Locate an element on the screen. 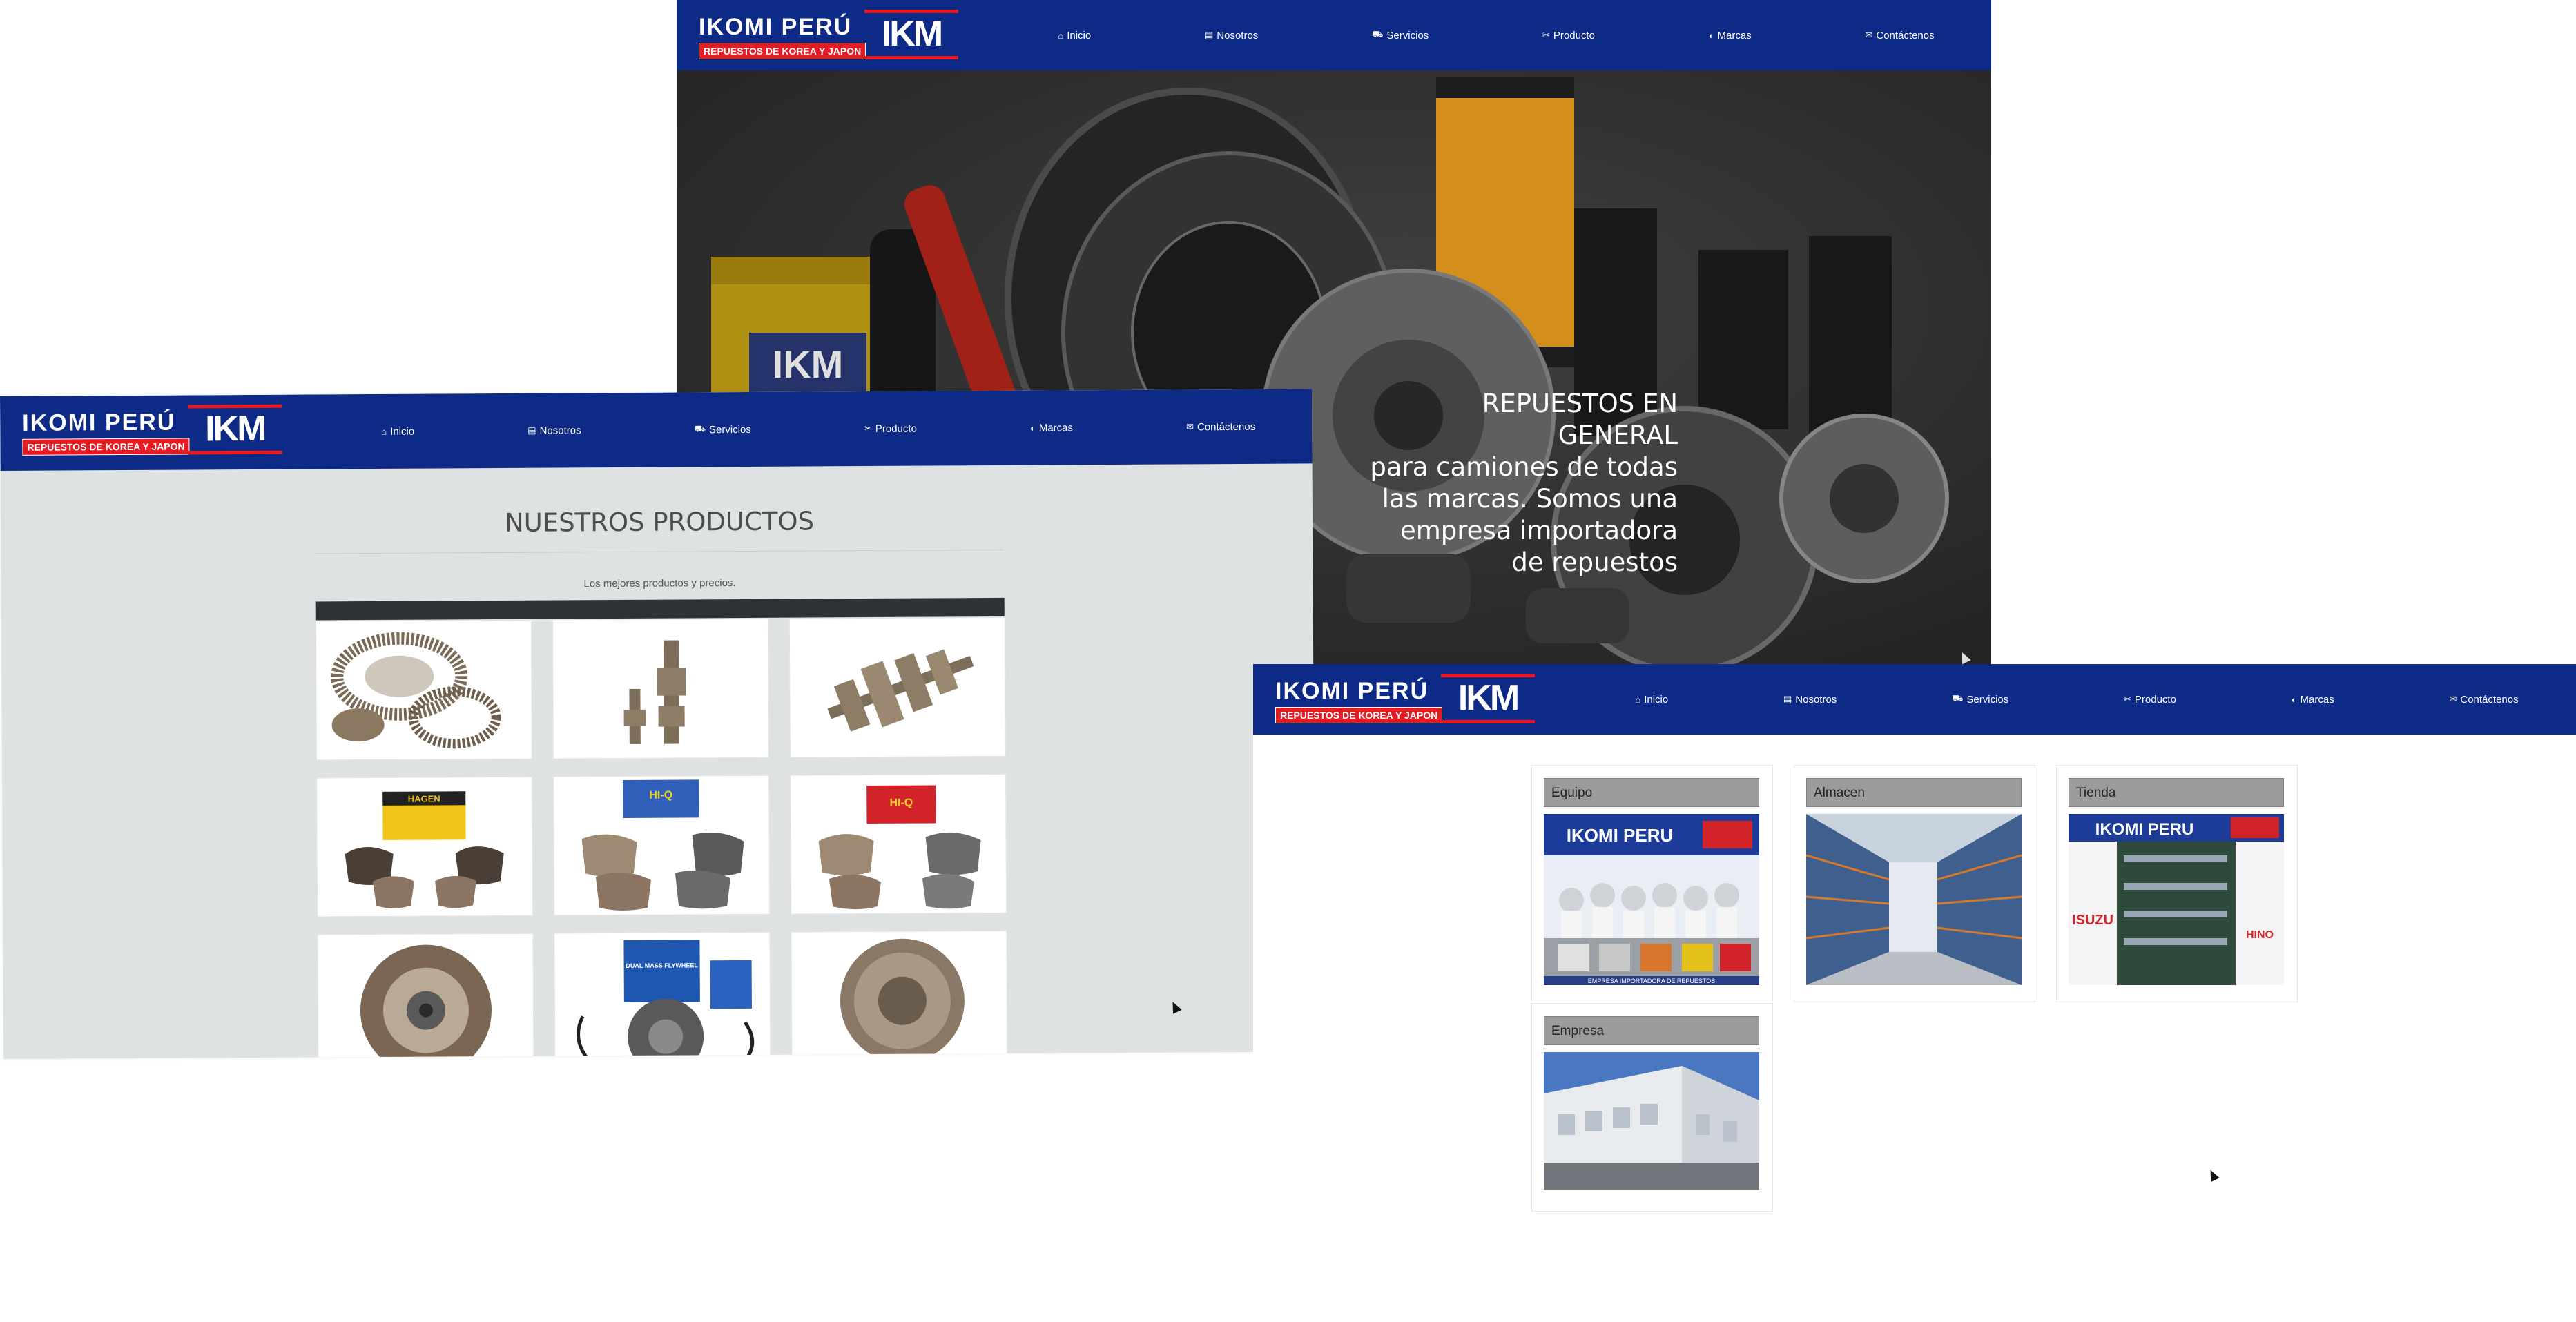  products-title: NUESTROS PRODUCTOS is located at coordinates (660, 522).